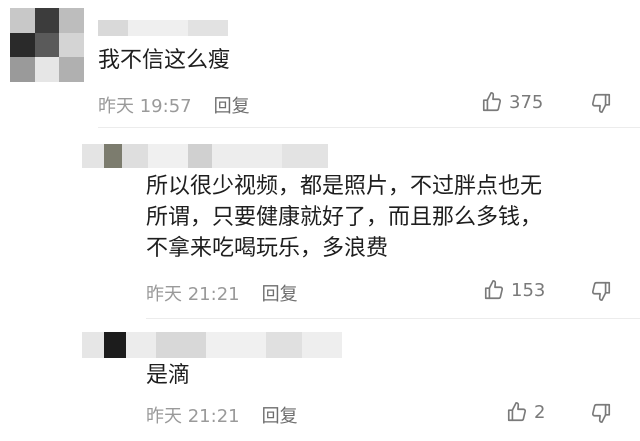  What do you see at coordinates (540, 412) in the screenshot?
I see `like-count: 2` at bounding box center [540, 412].